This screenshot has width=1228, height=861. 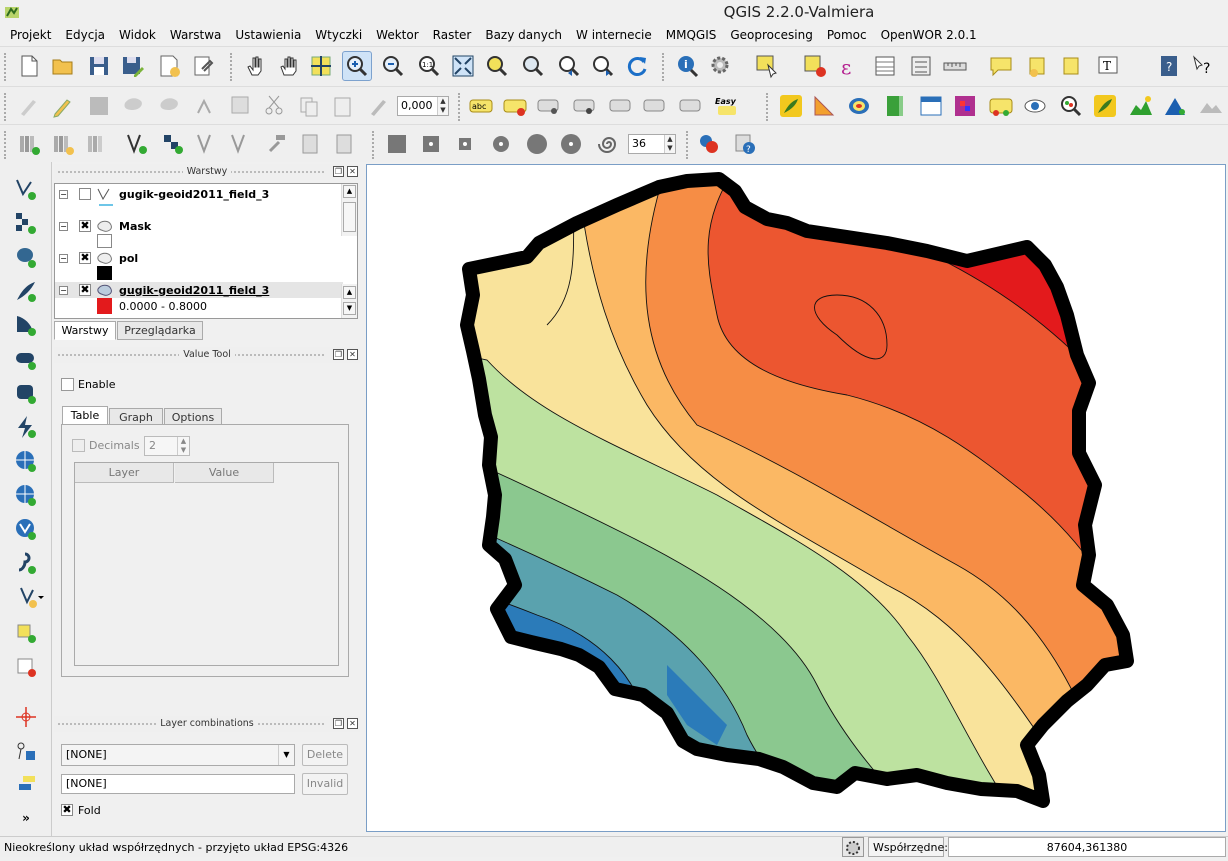 What do you see at coordinates (203, 66) in the screenshot?
I see `composer-manager-button` at bounding box center [203, 66].